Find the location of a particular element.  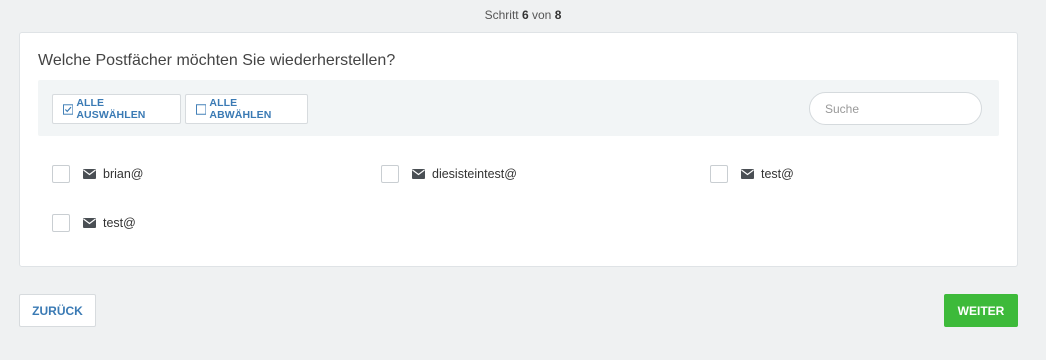

mailbox-name: diesisteintest@ is located at coordinates (474, 174).